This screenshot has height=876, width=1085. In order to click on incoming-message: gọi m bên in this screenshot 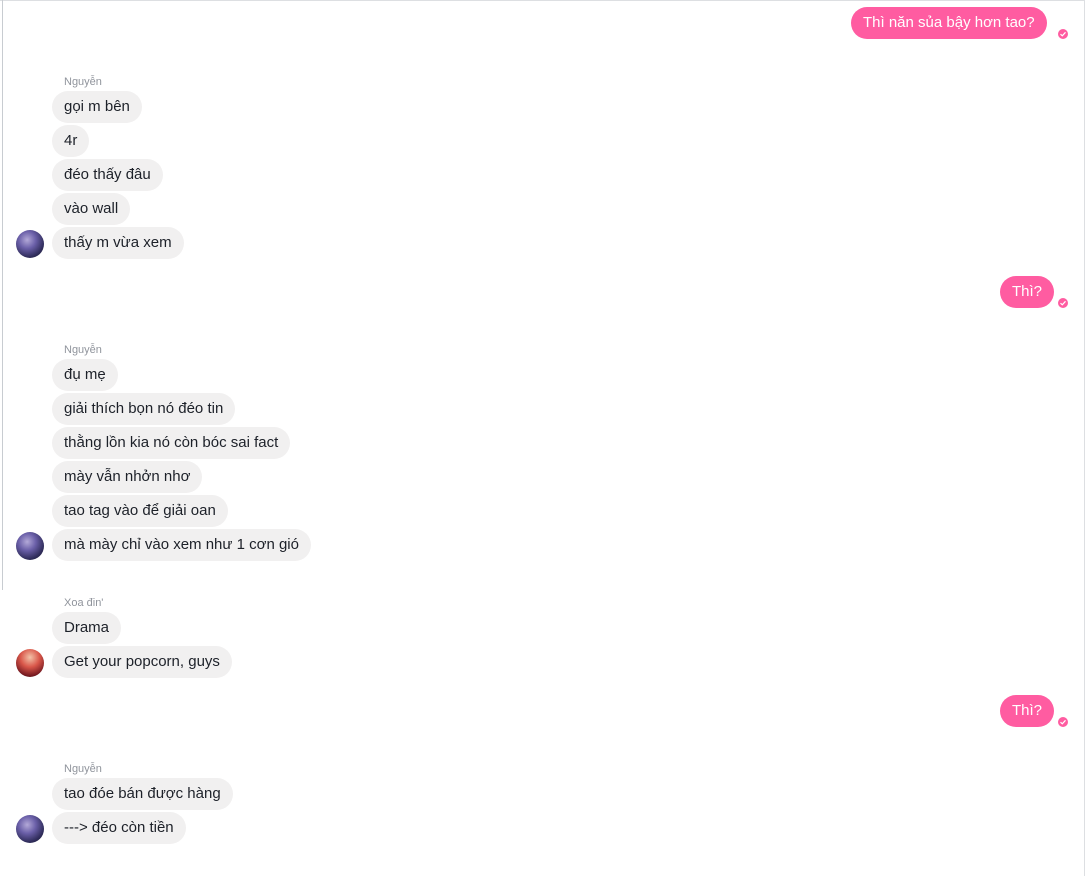, I will do `click(97, 107)`.